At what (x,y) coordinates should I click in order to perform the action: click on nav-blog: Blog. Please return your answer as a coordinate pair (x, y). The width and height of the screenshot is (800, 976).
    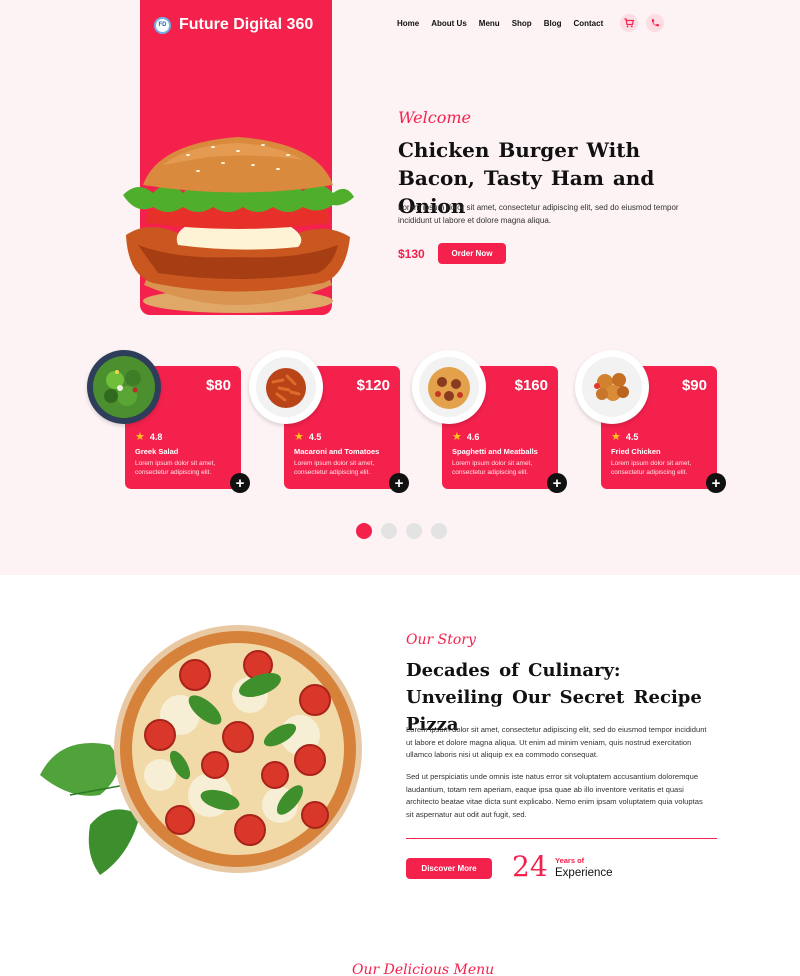
    Looking at the image, I should click on (553, 23).